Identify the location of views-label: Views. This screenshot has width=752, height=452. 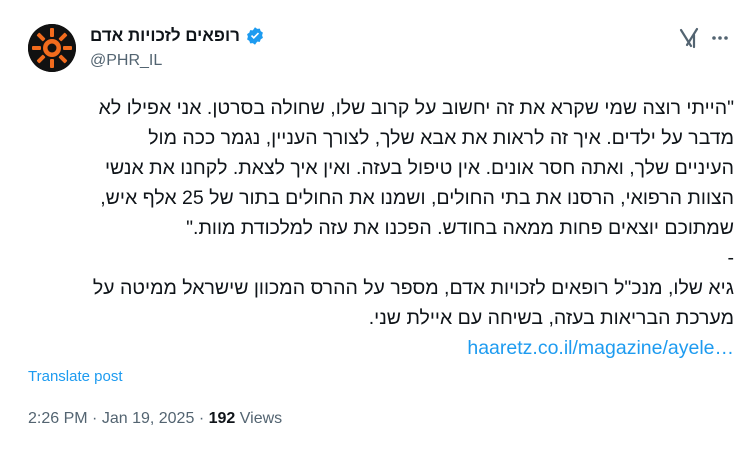
(261, 418).